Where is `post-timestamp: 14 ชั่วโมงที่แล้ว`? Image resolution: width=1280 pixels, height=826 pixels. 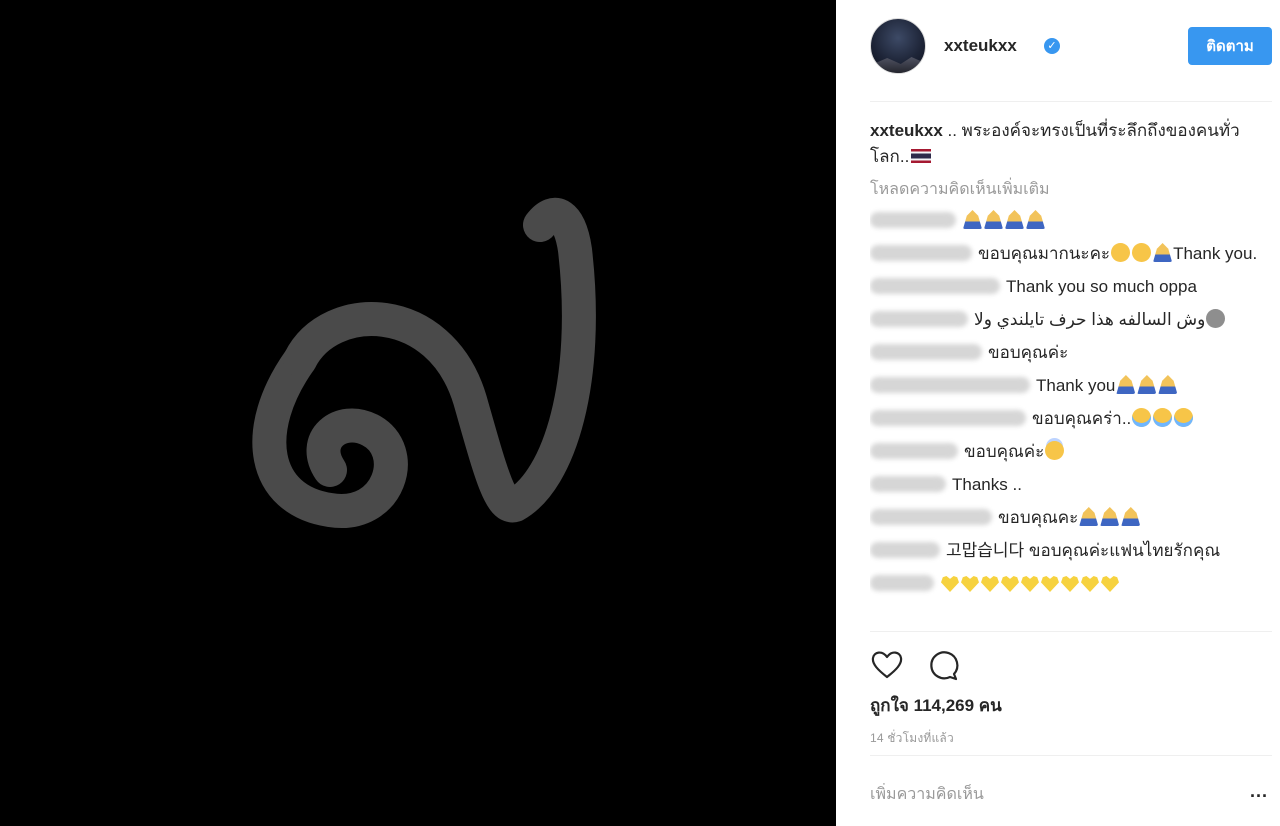 post-timestamp: 14 ชั่วโมงที่แล้ว is located at coordinates (912, 738).